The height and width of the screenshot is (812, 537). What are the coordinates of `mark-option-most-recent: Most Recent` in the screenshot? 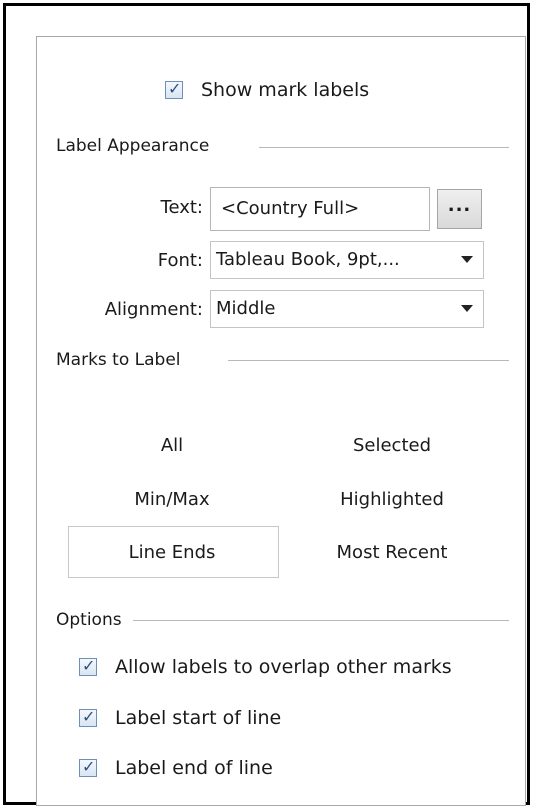 It's located at (392, 553).